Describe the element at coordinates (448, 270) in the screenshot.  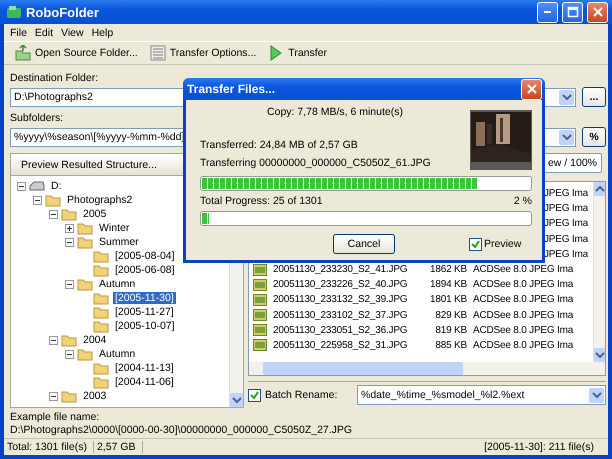
I see `file-size: 1862 KB` at that location.